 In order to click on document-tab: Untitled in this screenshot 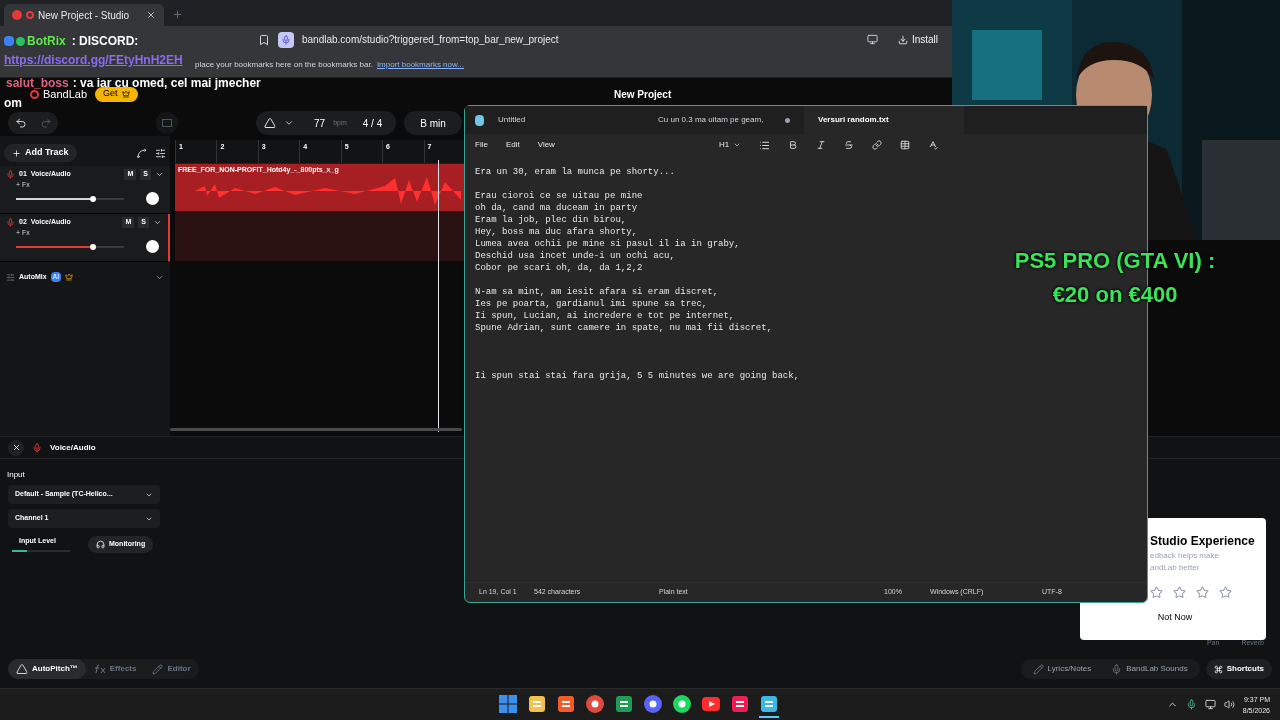, I will do `click(564, 120)`.